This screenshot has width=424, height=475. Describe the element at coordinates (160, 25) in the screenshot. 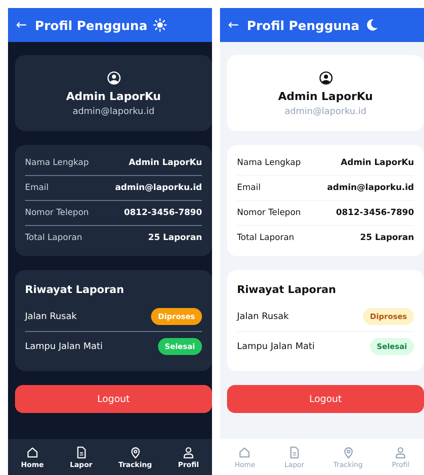

I see `sun-icon` at that location.